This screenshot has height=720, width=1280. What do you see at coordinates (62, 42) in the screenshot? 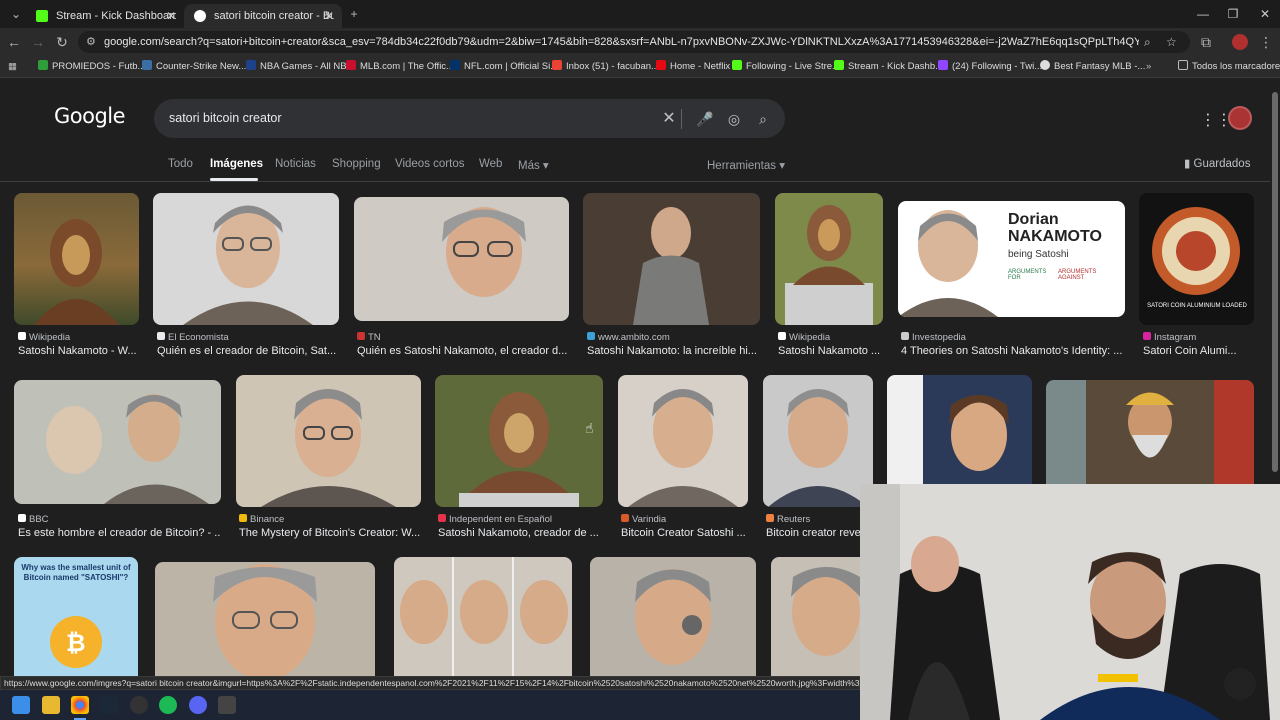
I see `reload-icon: ↻` at bounding box center [62, 42].